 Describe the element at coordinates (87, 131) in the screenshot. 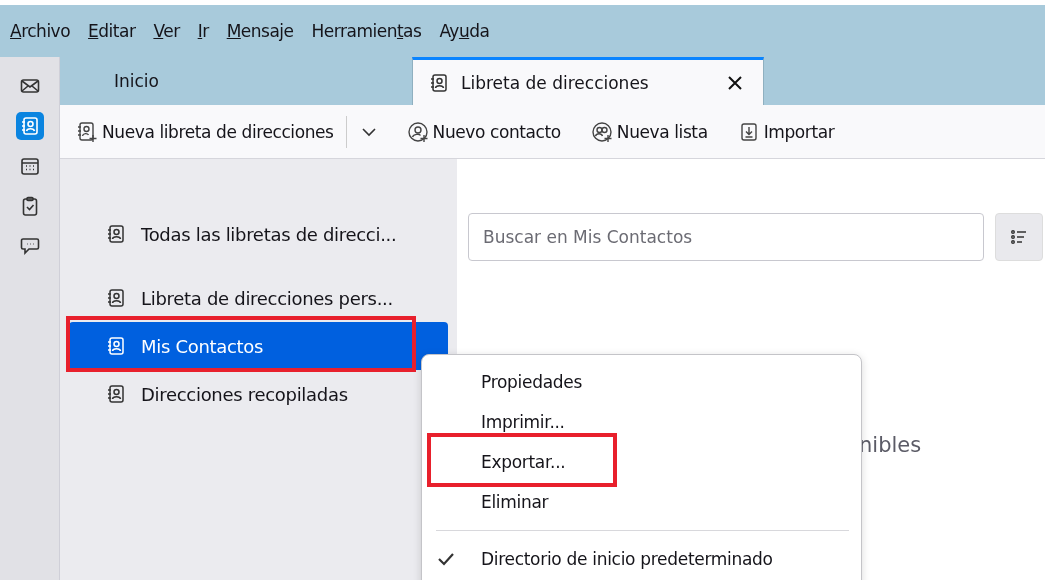

I see `address-book-plus-icon` at that location.